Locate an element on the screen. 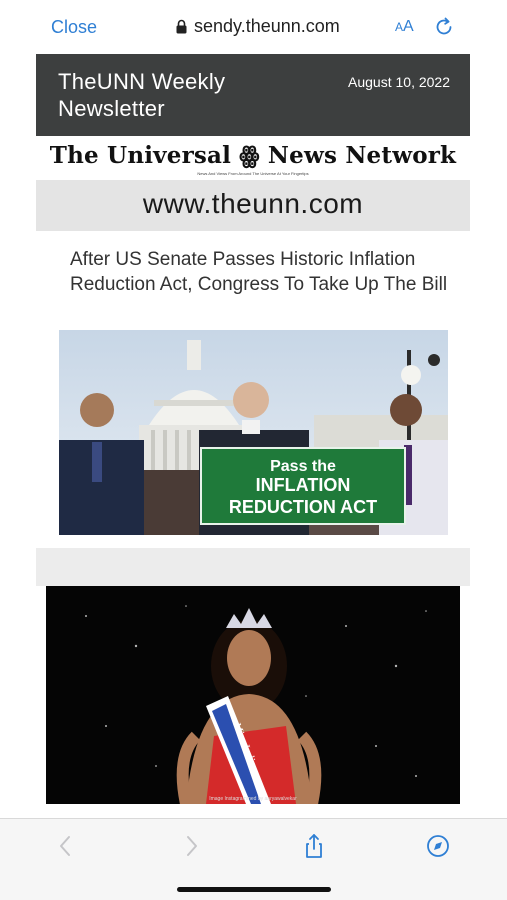 This screenshot has width=507, height=900. text-size-big-label: A is located at coordinates (408, 26).